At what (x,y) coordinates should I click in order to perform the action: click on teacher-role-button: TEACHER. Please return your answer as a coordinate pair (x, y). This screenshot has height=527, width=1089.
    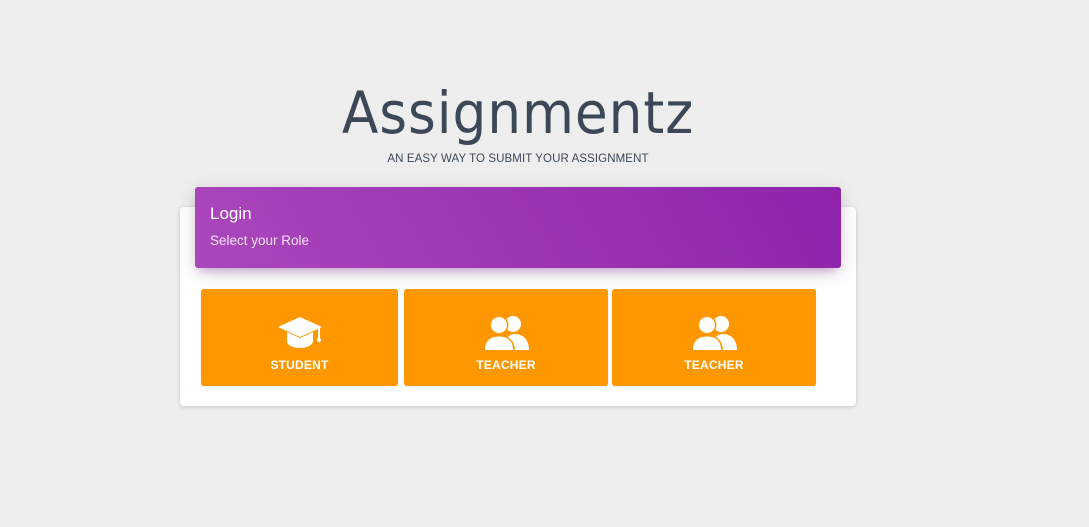
    Looking at the image, I should click on (506, 337).